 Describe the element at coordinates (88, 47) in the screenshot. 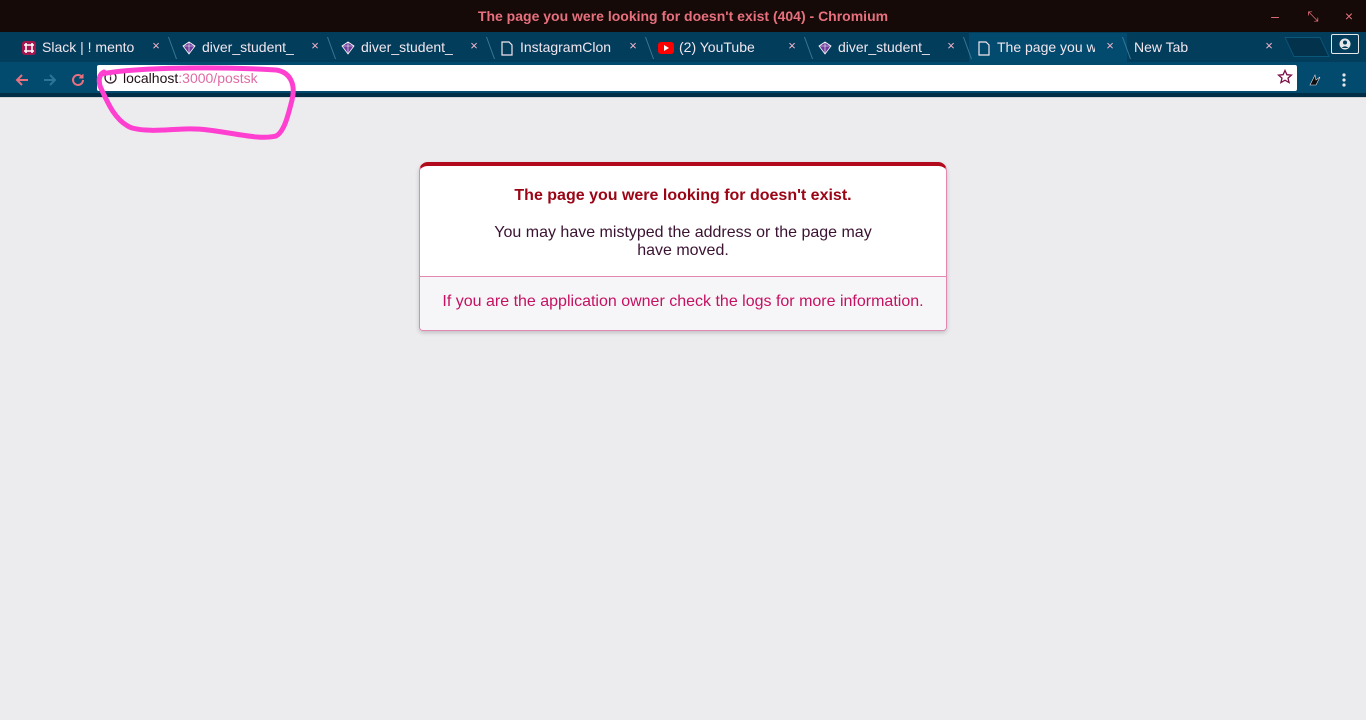

I see `tab-label: Slack | ! mento` at that location.